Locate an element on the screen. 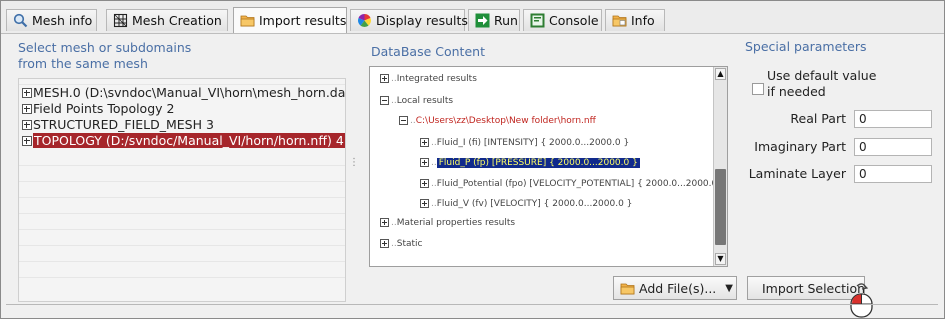  database-label: DataBase Content is located at coordinates (428, 51).